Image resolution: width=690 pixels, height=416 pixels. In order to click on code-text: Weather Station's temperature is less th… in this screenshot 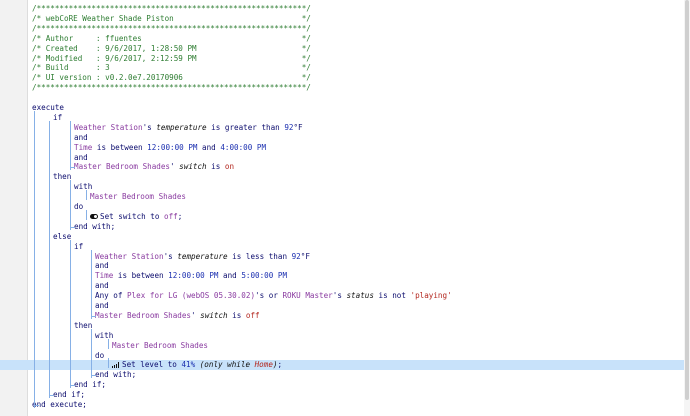, I will do `click(202, 257)`.